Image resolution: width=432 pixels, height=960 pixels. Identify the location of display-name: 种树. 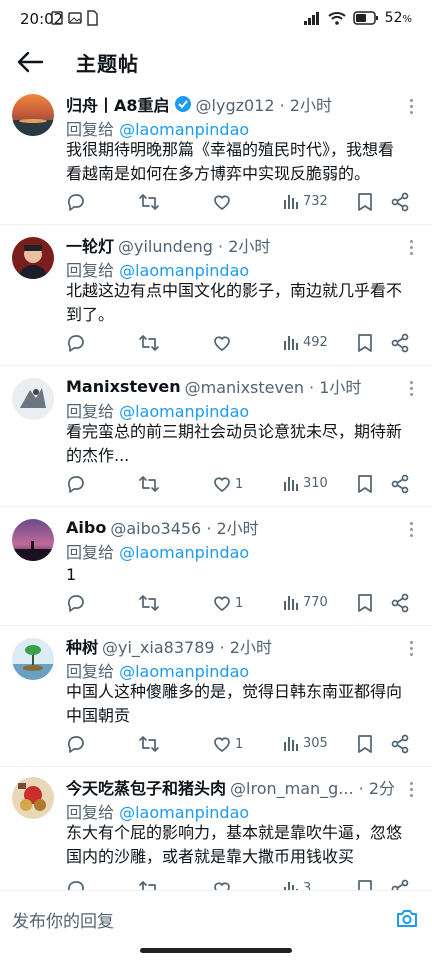
(82, 646).